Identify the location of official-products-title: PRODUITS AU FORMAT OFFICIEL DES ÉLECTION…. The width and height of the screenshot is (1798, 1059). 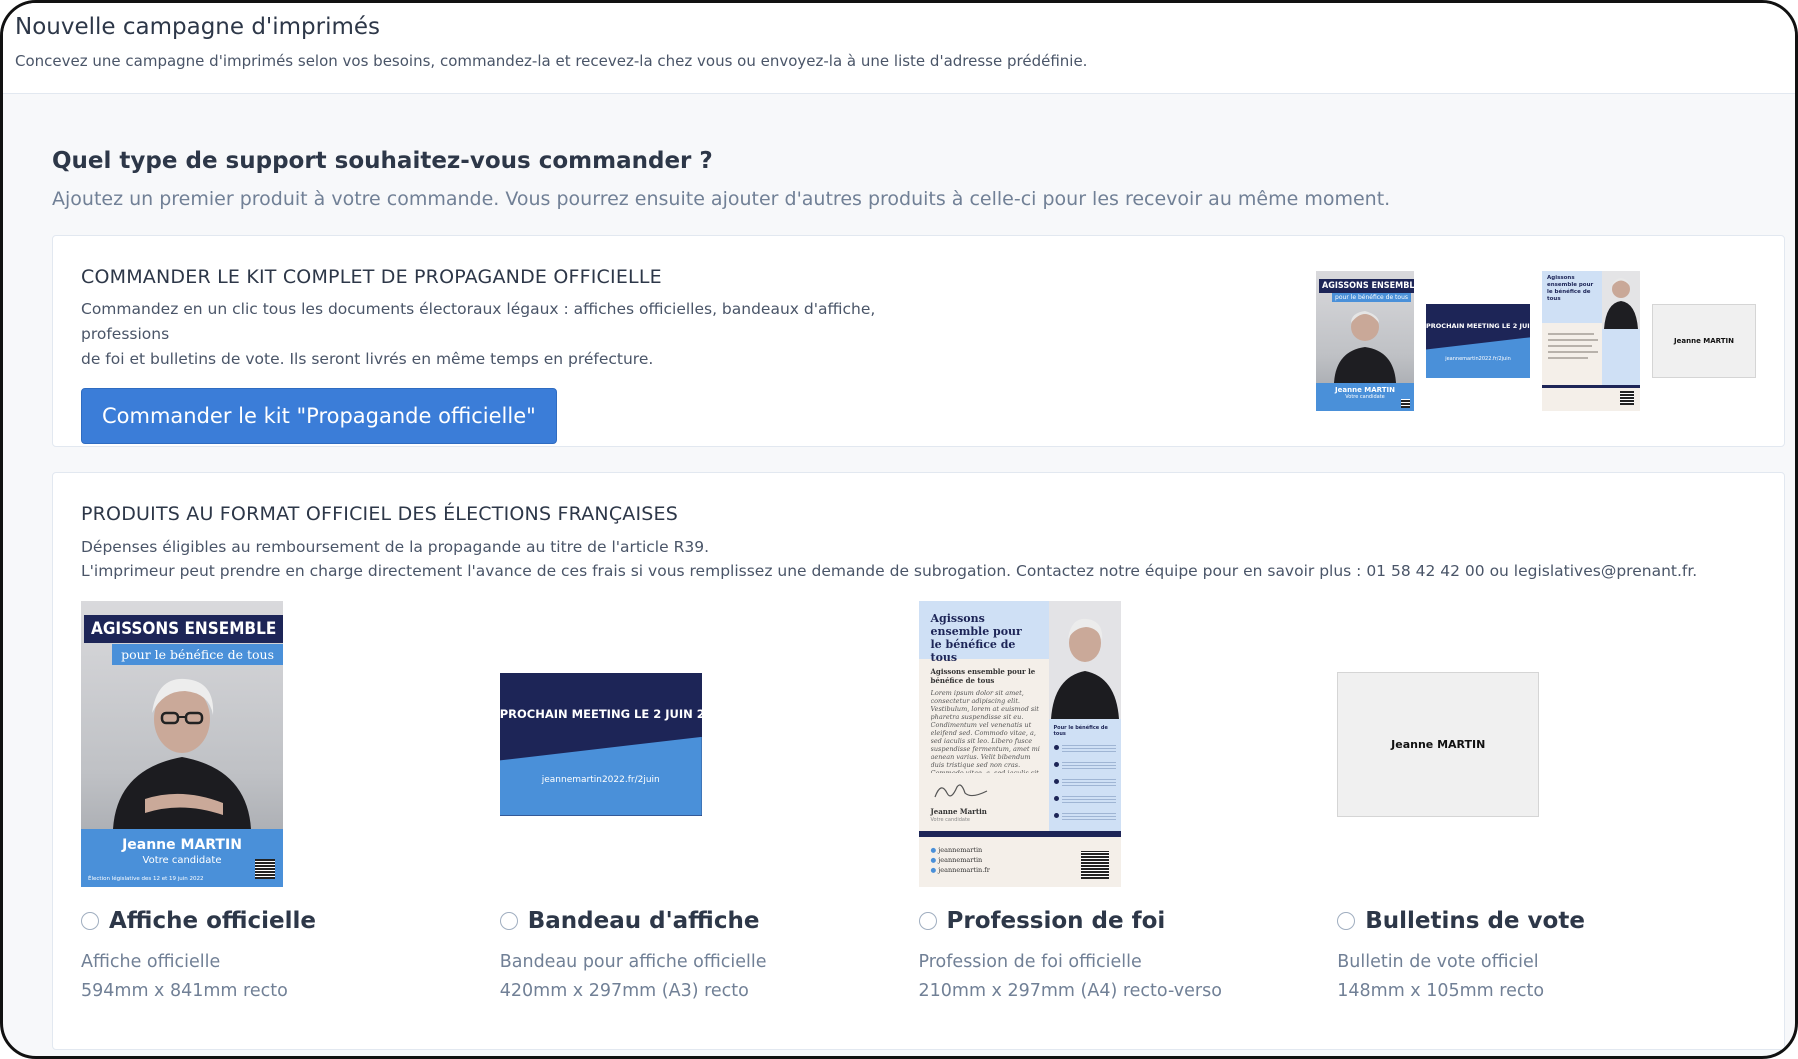
(380, 514).